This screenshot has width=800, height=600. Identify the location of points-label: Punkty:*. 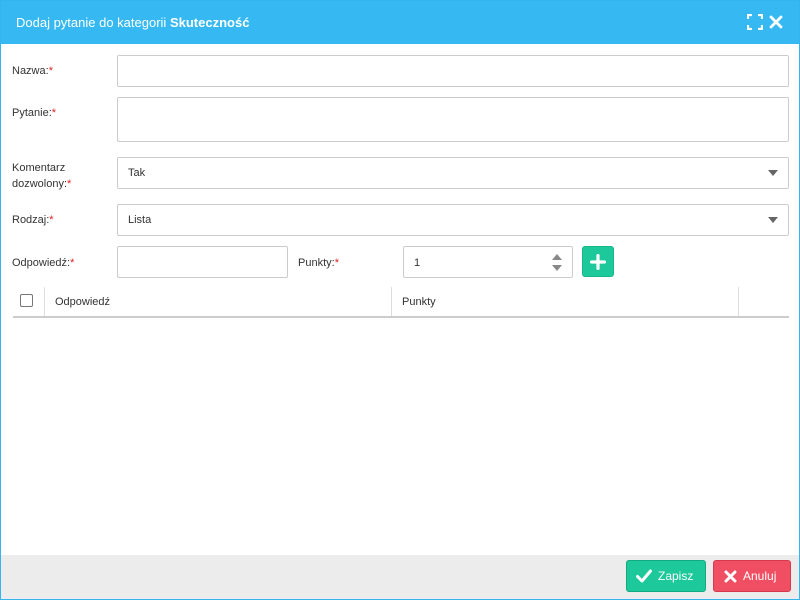
(318, 263).